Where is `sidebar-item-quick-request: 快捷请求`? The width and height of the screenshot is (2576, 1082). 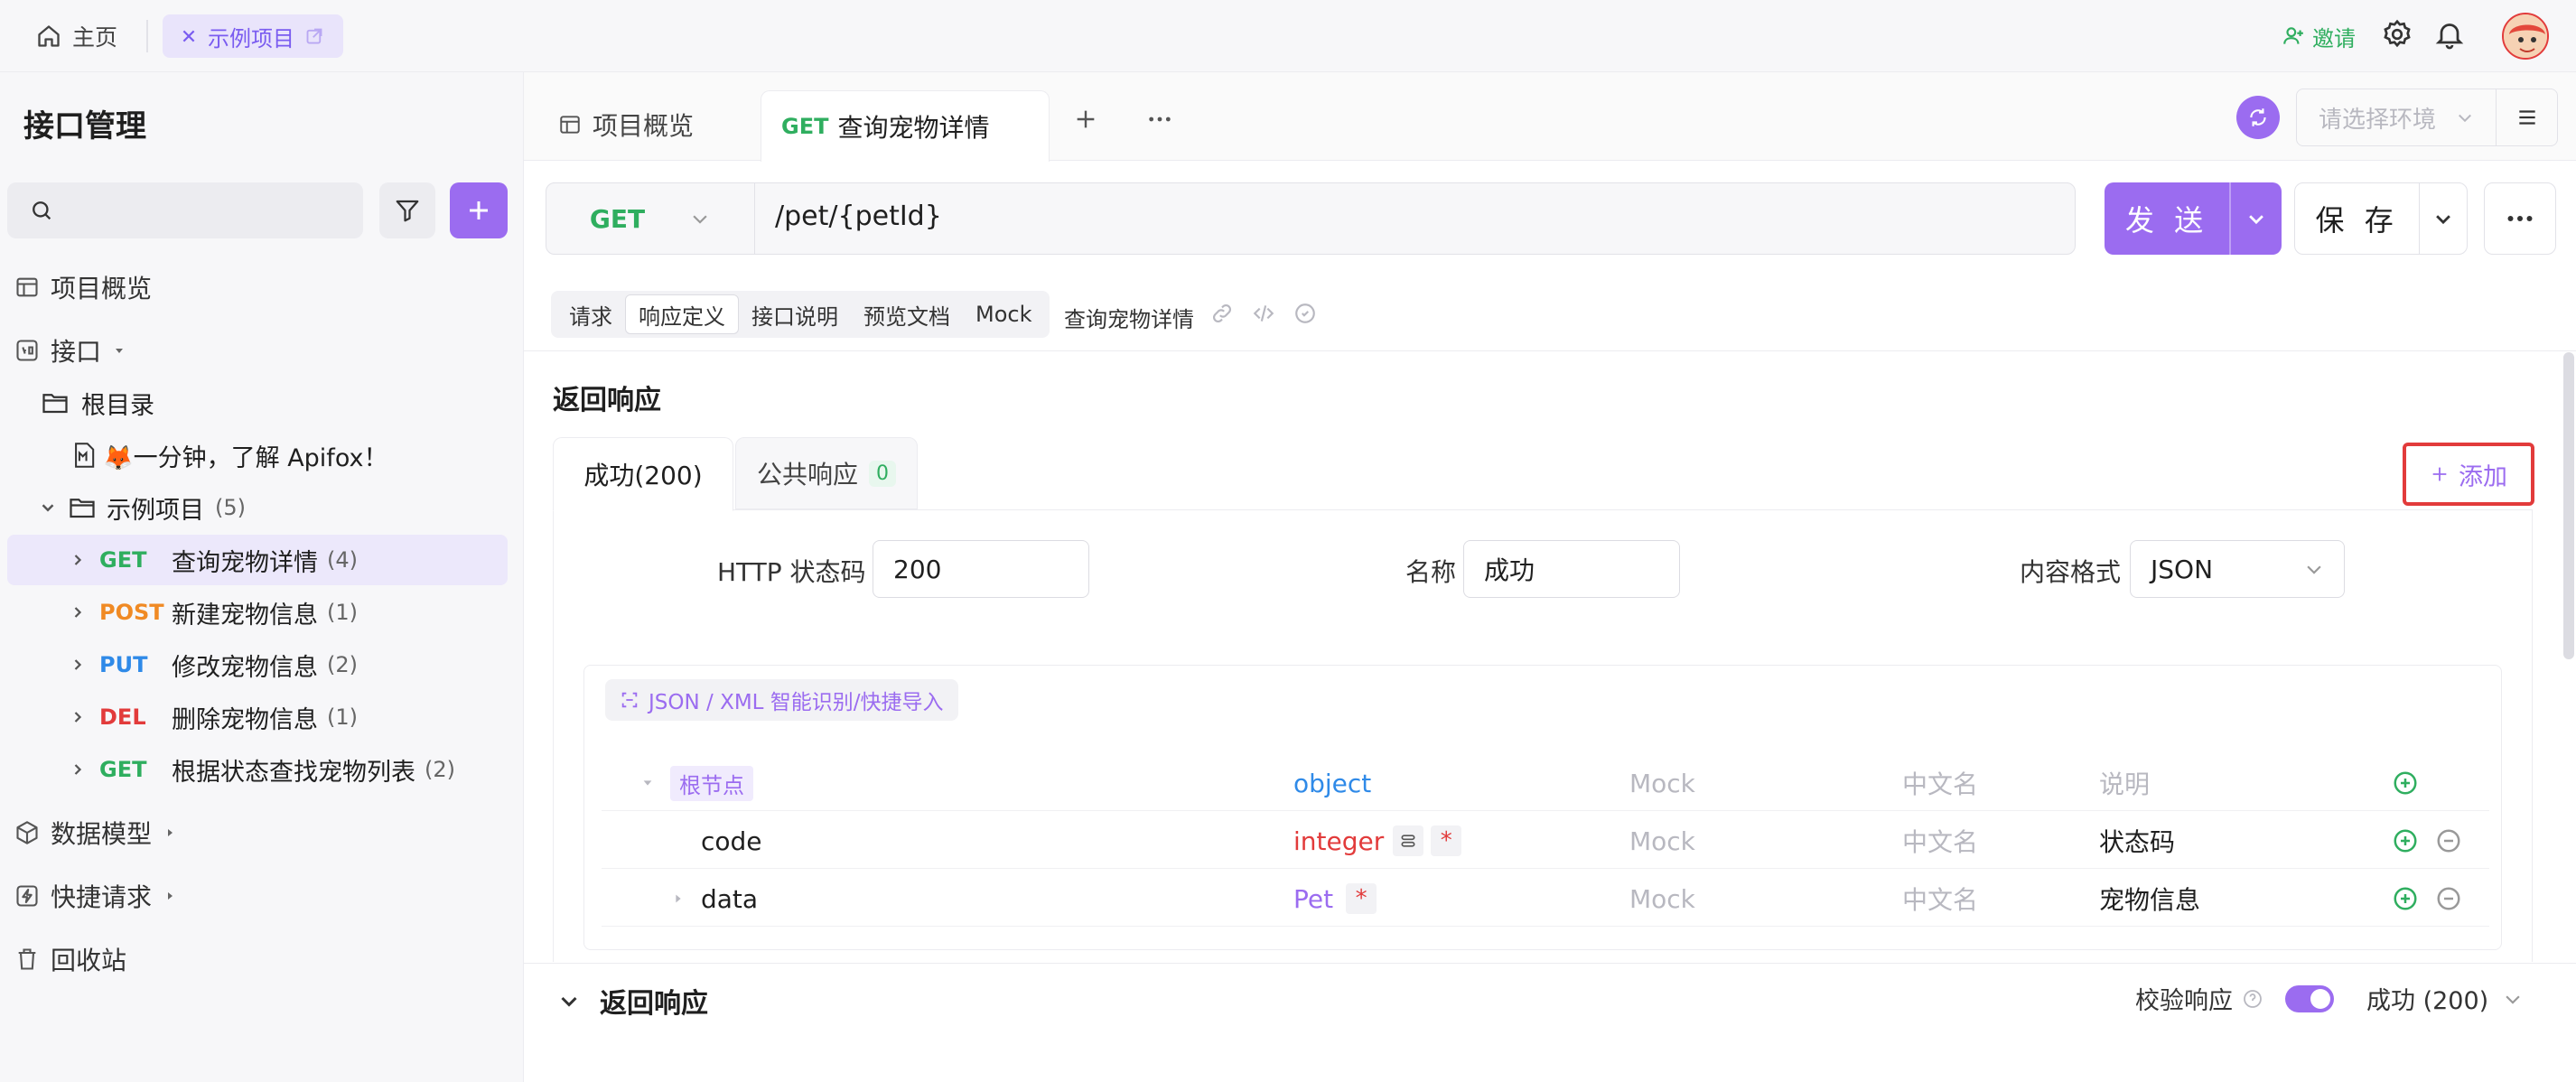 sidebar-item-quick-request: 快捷请求 is located at coordinates (95, 896).